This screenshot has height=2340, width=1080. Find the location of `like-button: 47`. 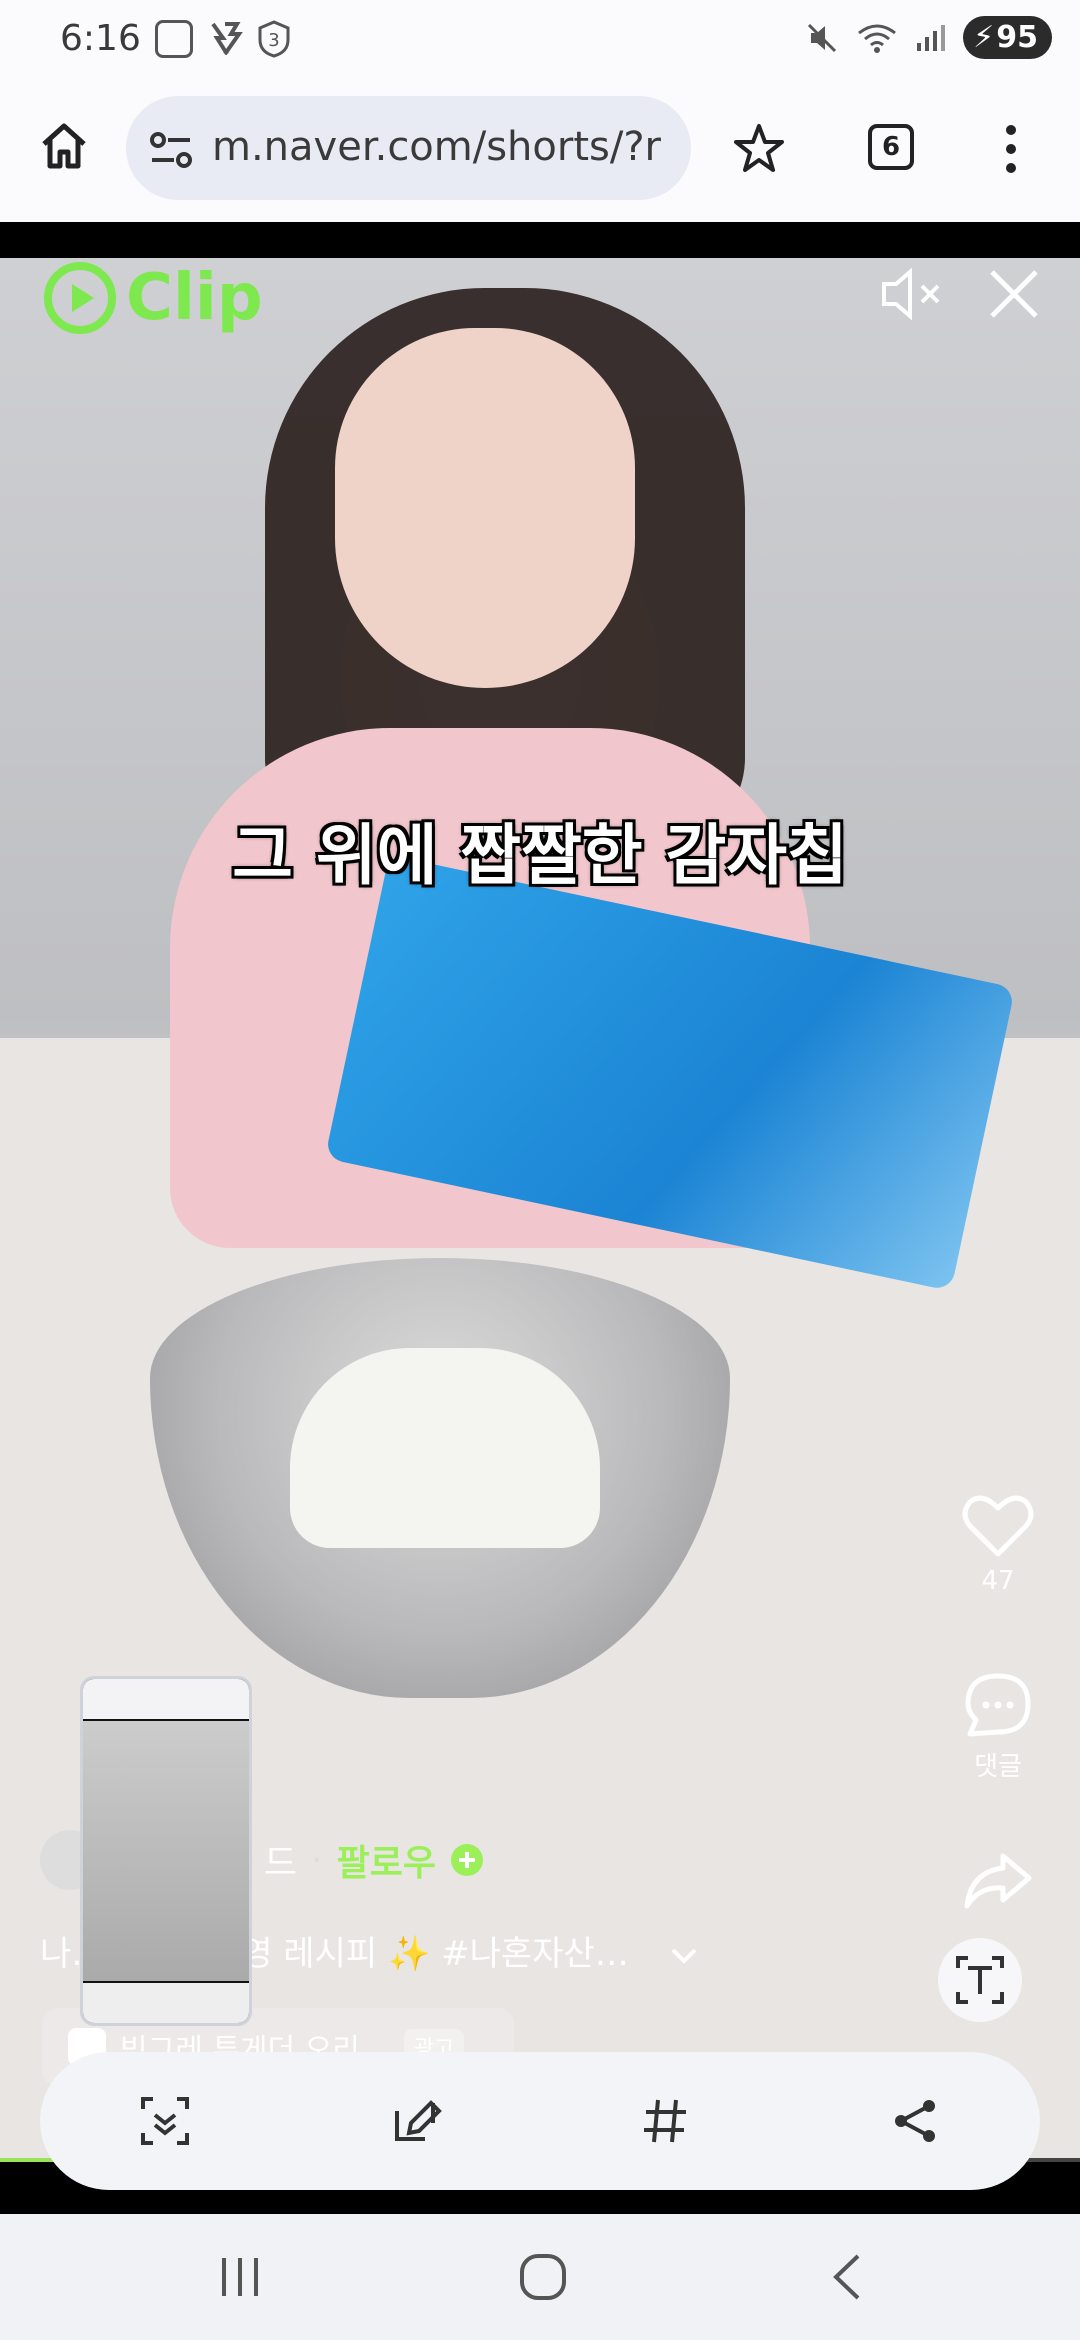

like-button: 47 is located at coordinates (998, 1544).